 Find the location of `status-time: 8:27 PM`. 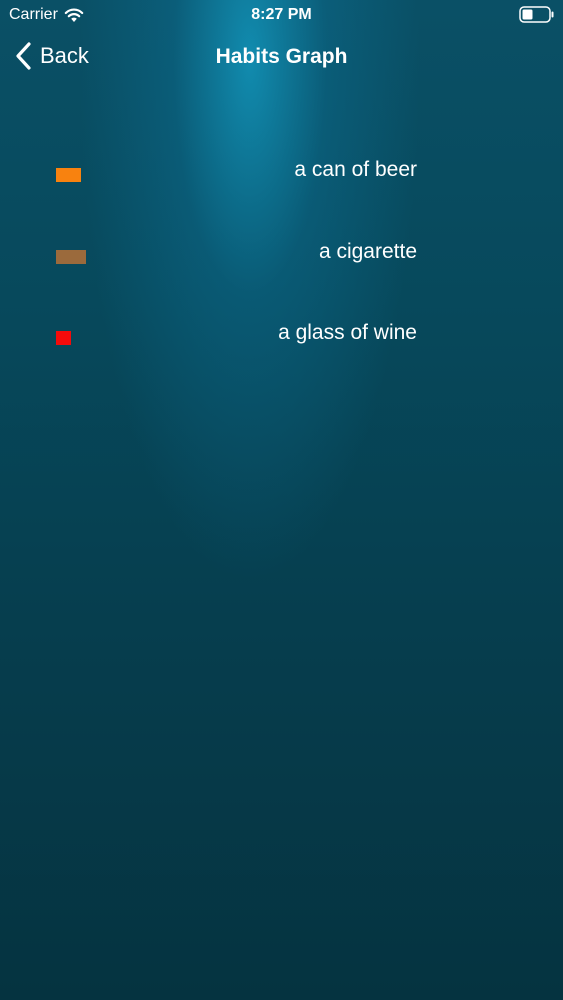

status-time: 8:27 PM is located at coordinates (281, 14).